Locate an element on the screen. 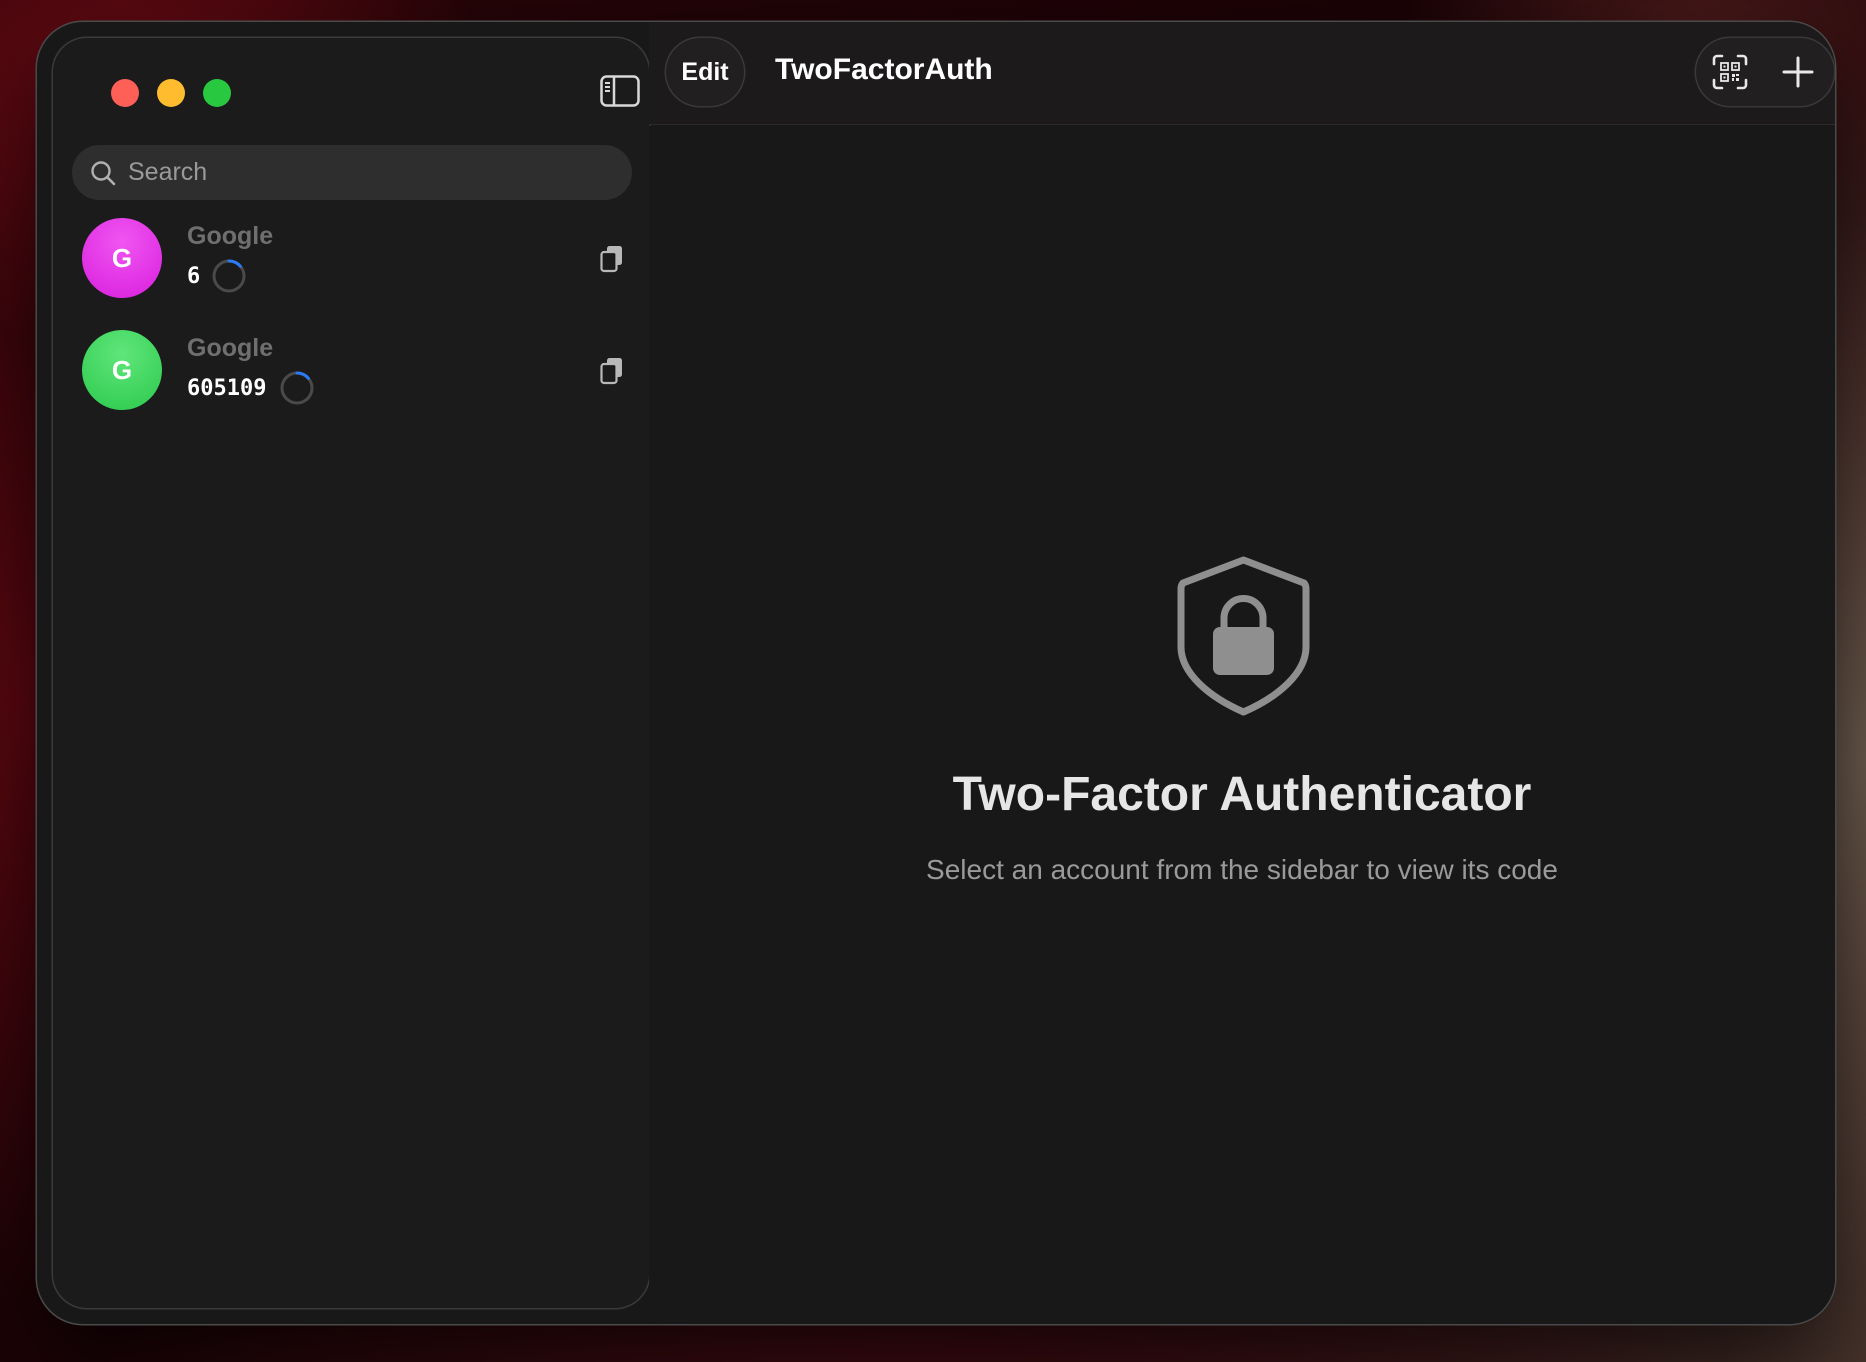  zoom-button is located at coordinates (217, 93).